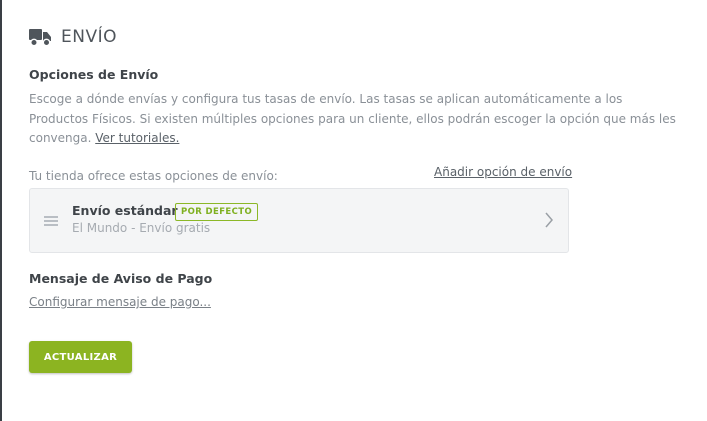  I want to click on truck-icon, so click(40, 37).